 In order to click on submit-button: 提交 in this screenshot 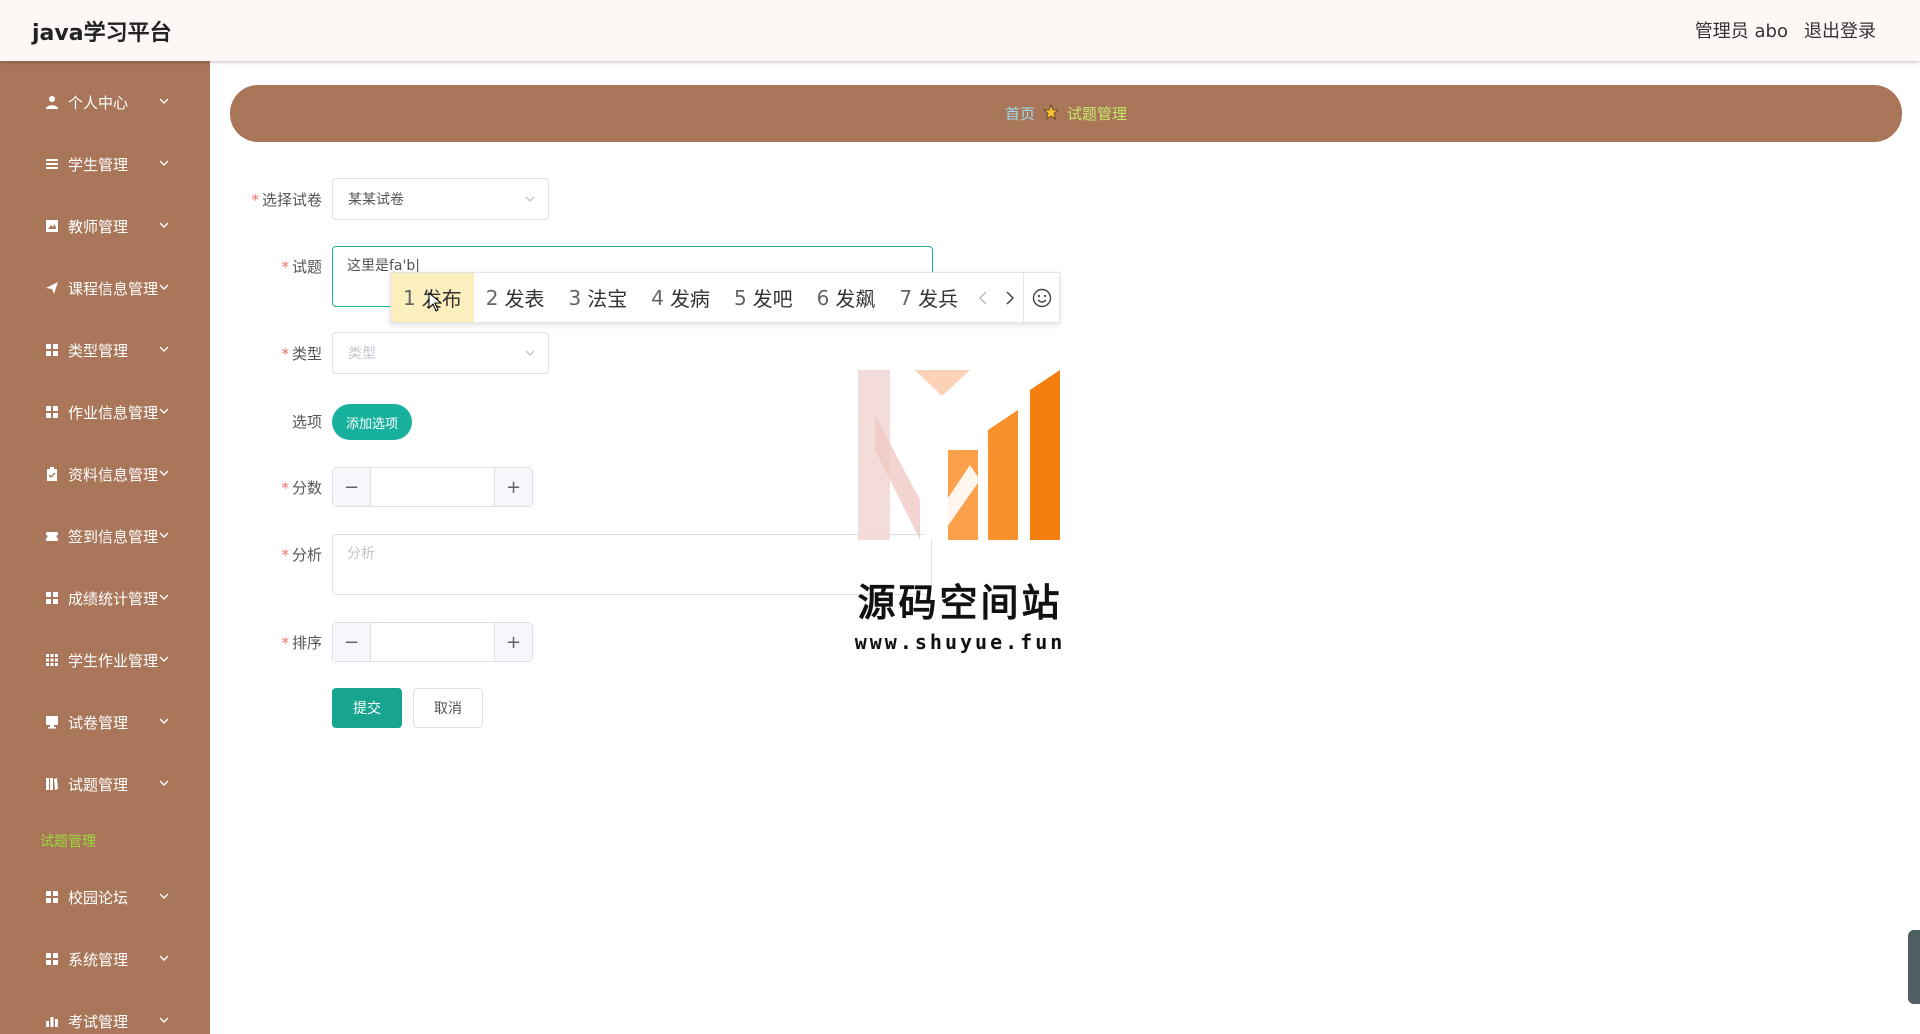, I will do `click(367, 708)`.